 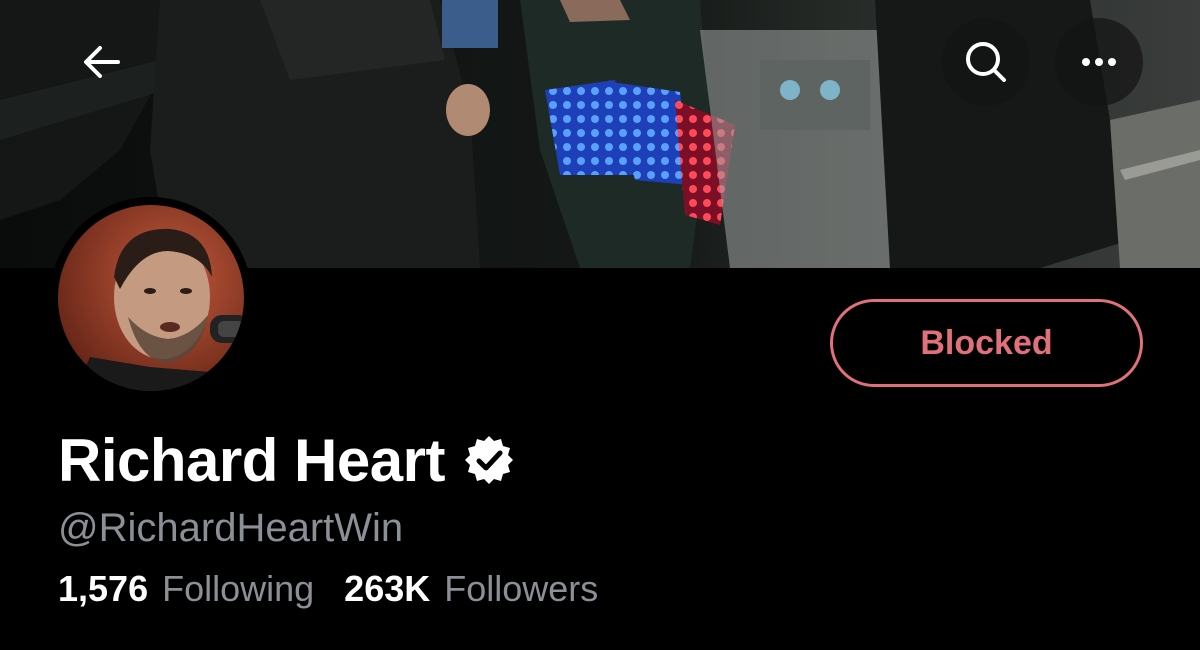 What do you see at coordinates (986, 343) in the screenshot?
I see `blocked-button: Blocked` at bounding box center [986, 343].